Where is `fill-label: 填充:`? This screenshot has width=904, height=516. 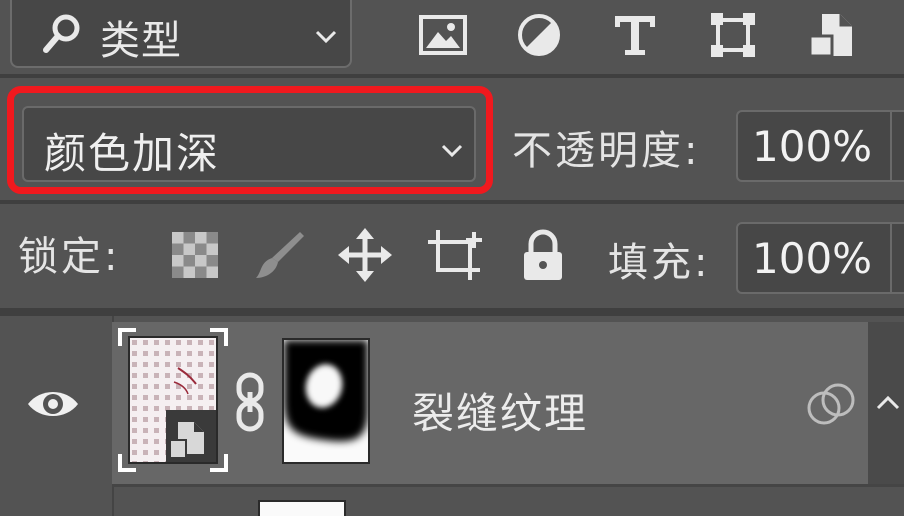
fill-label: 填充: is located at coordinates (659, 263).